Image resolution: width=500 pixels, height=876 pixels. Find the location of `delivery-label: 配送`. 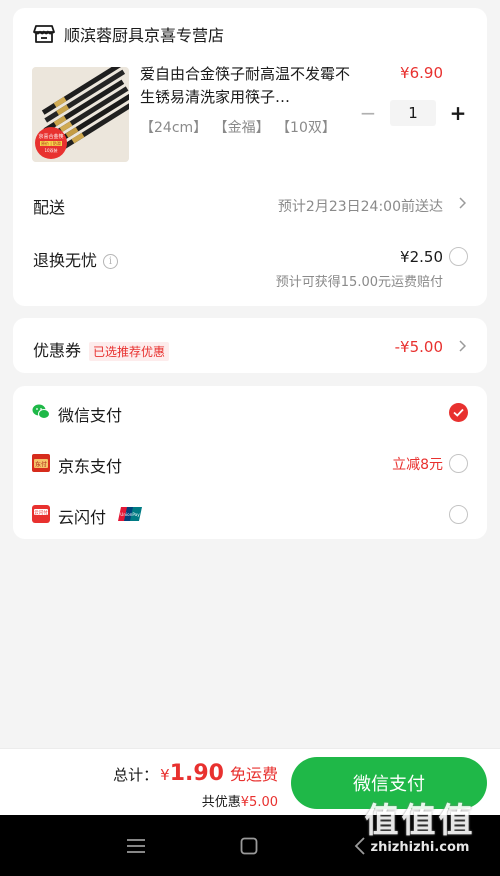

delivery-label: 配送 is located at coordinates (49, 207).